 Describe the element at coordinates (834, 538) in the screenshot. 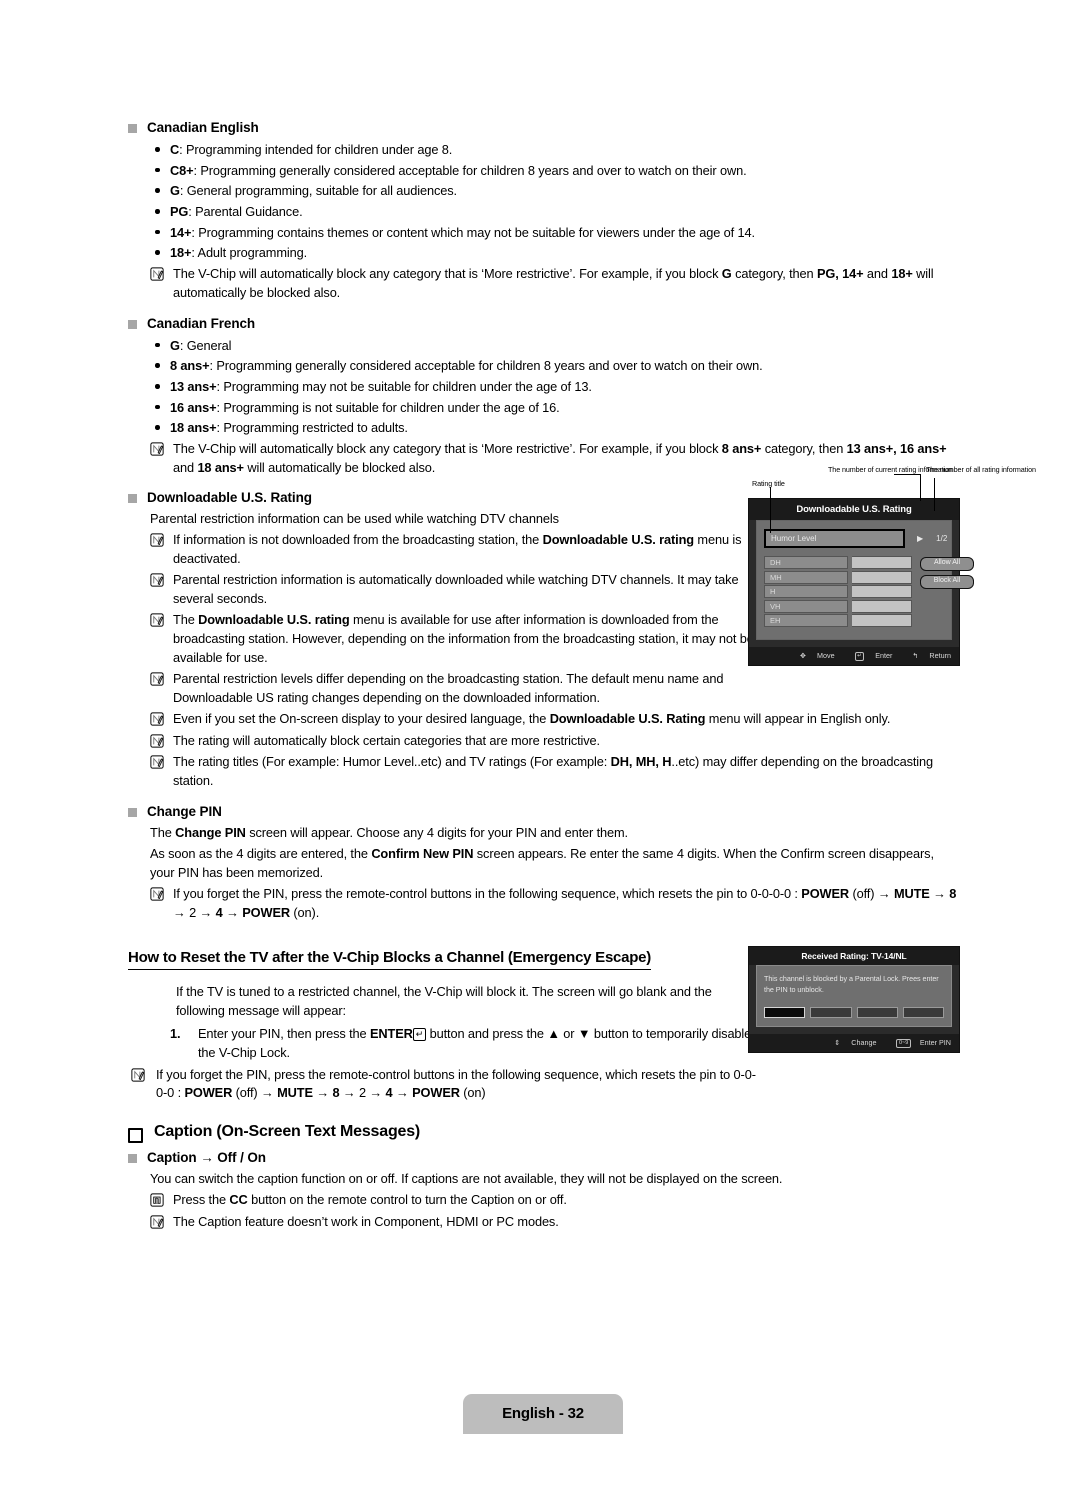

I see `rating-title-field: Humor Level` at that location.